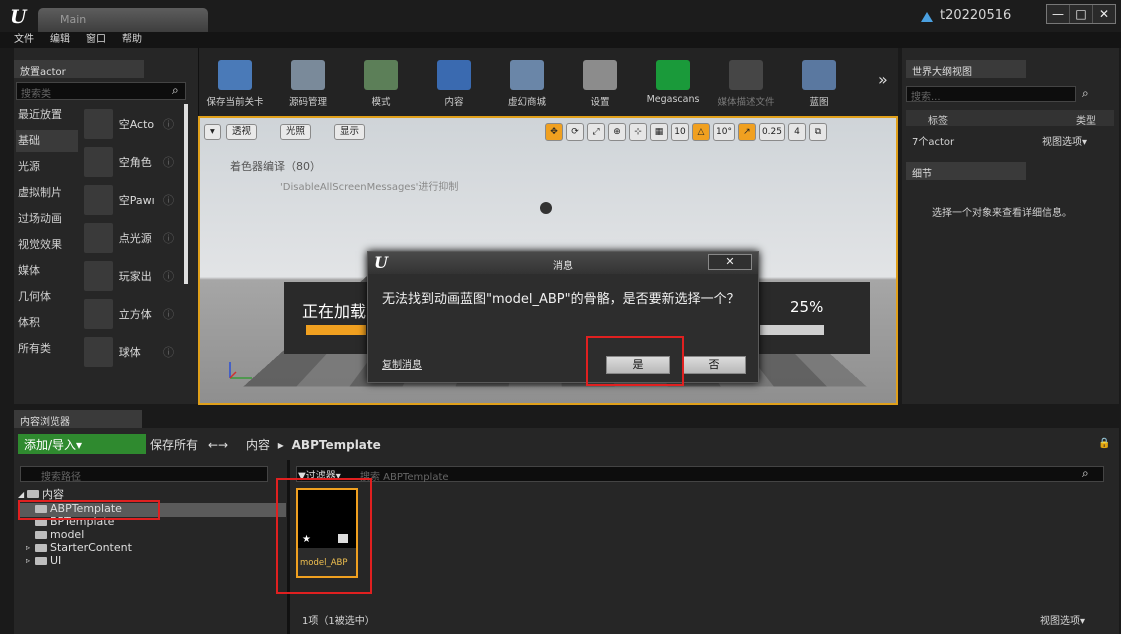 This screenshot has width=1121, height=634. Describe the element at coordinates (47, 219) in the screenshot. I see `place-category: 过场动画` at that location.